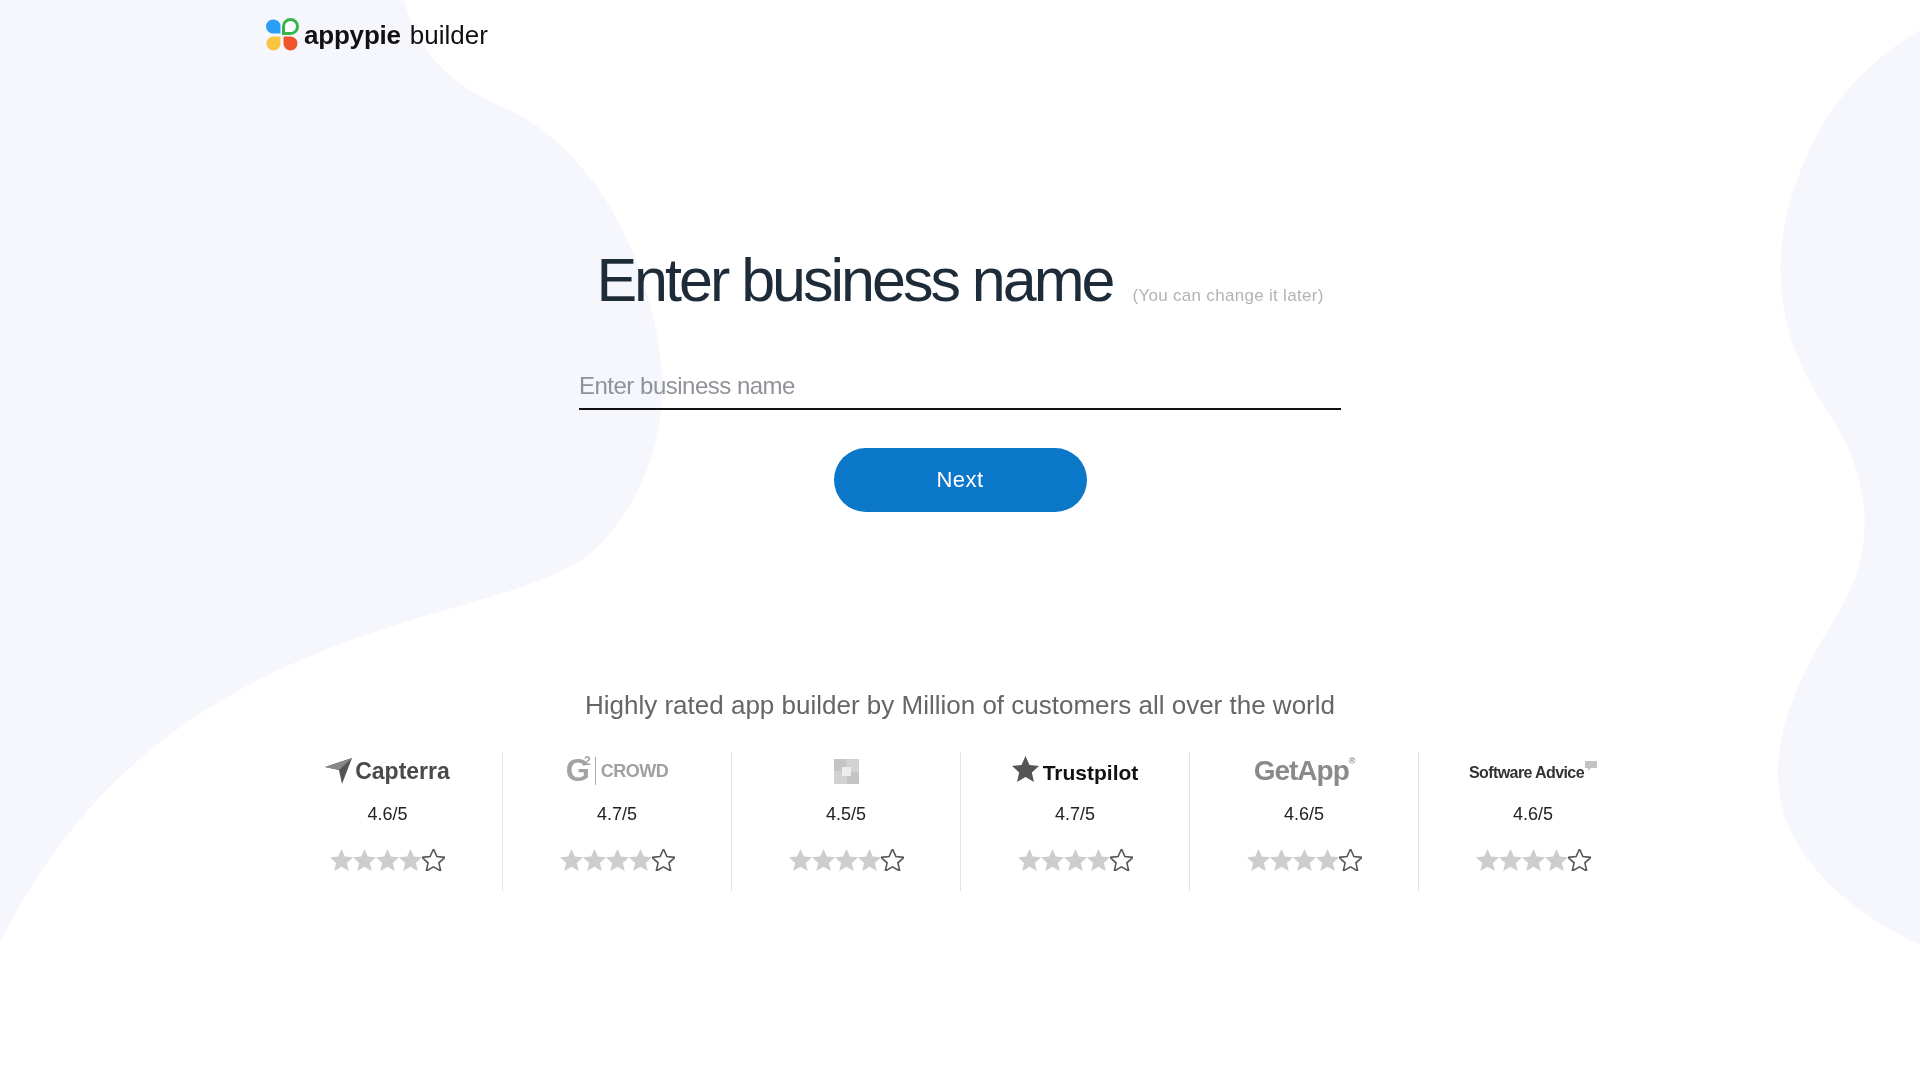  Describe the element at coordinates (960, 387) in the screenshot. I see `business-name-field: Enter business name` at that location.